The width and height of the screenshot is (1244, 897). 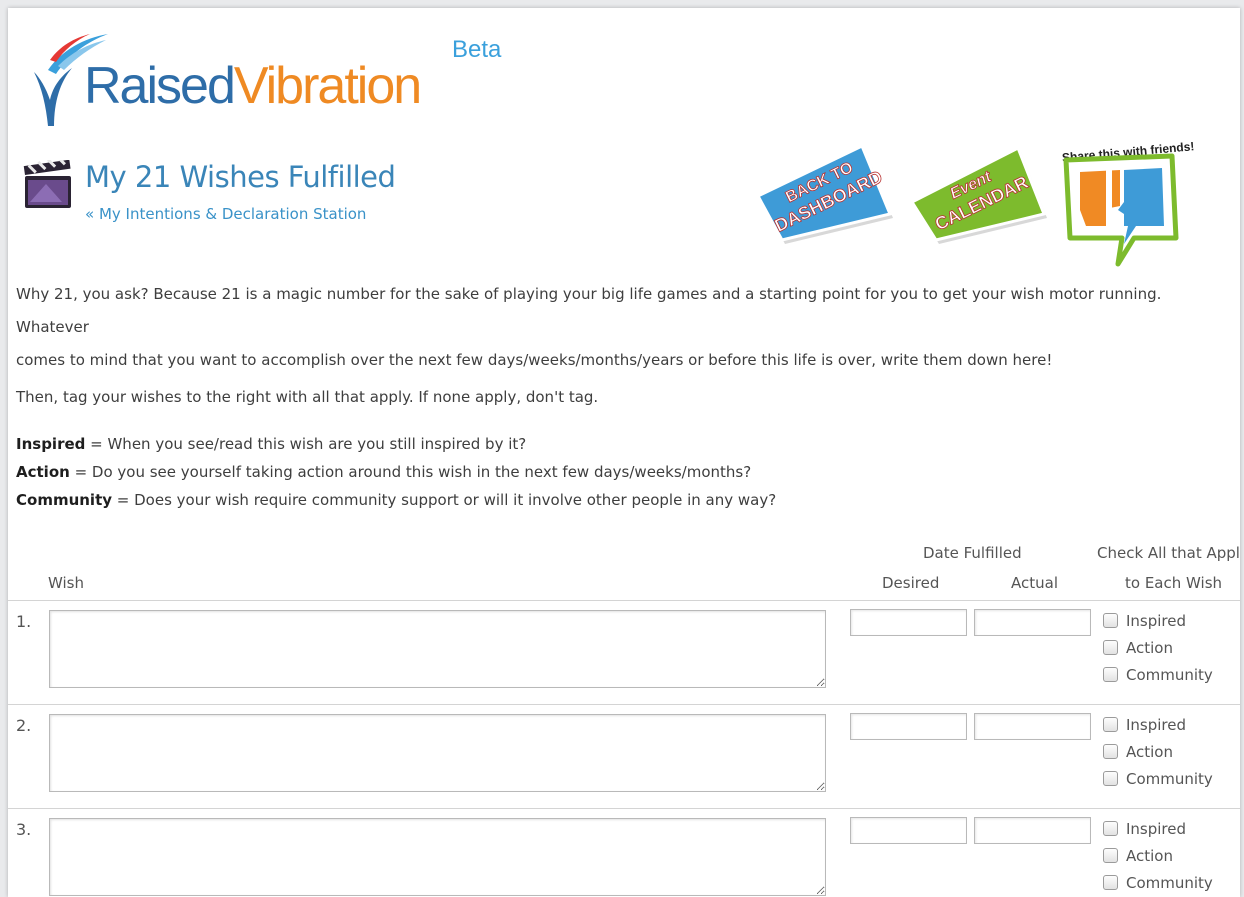 What do you see at coordinates (1168, 553) in the screenshot?
I see `column-header-check-all: Check All that Apply` at bounding box center [1168, 553].